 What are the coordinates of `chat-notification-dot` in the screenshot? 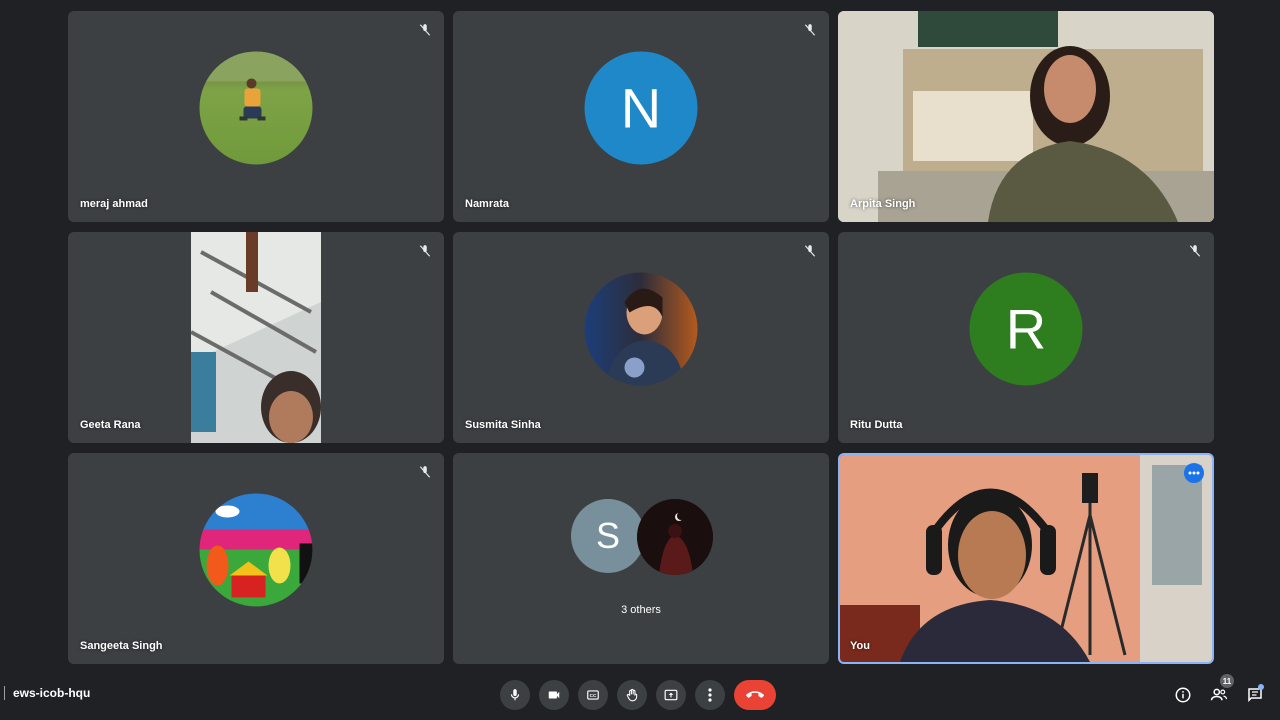 It's located at (1261, 687).